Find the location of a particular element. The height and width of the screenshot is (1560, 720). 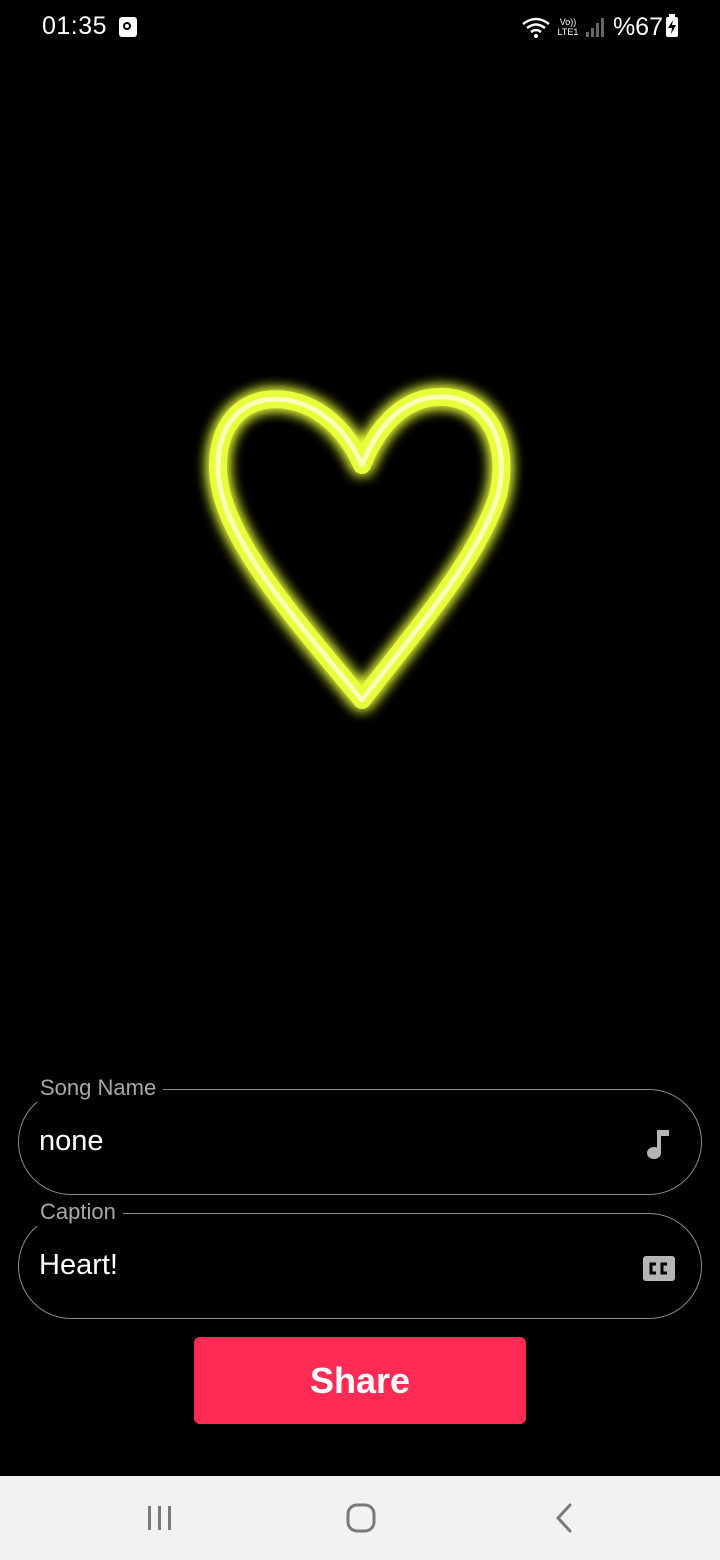

heart-outline is located at coordinates (360, 548).